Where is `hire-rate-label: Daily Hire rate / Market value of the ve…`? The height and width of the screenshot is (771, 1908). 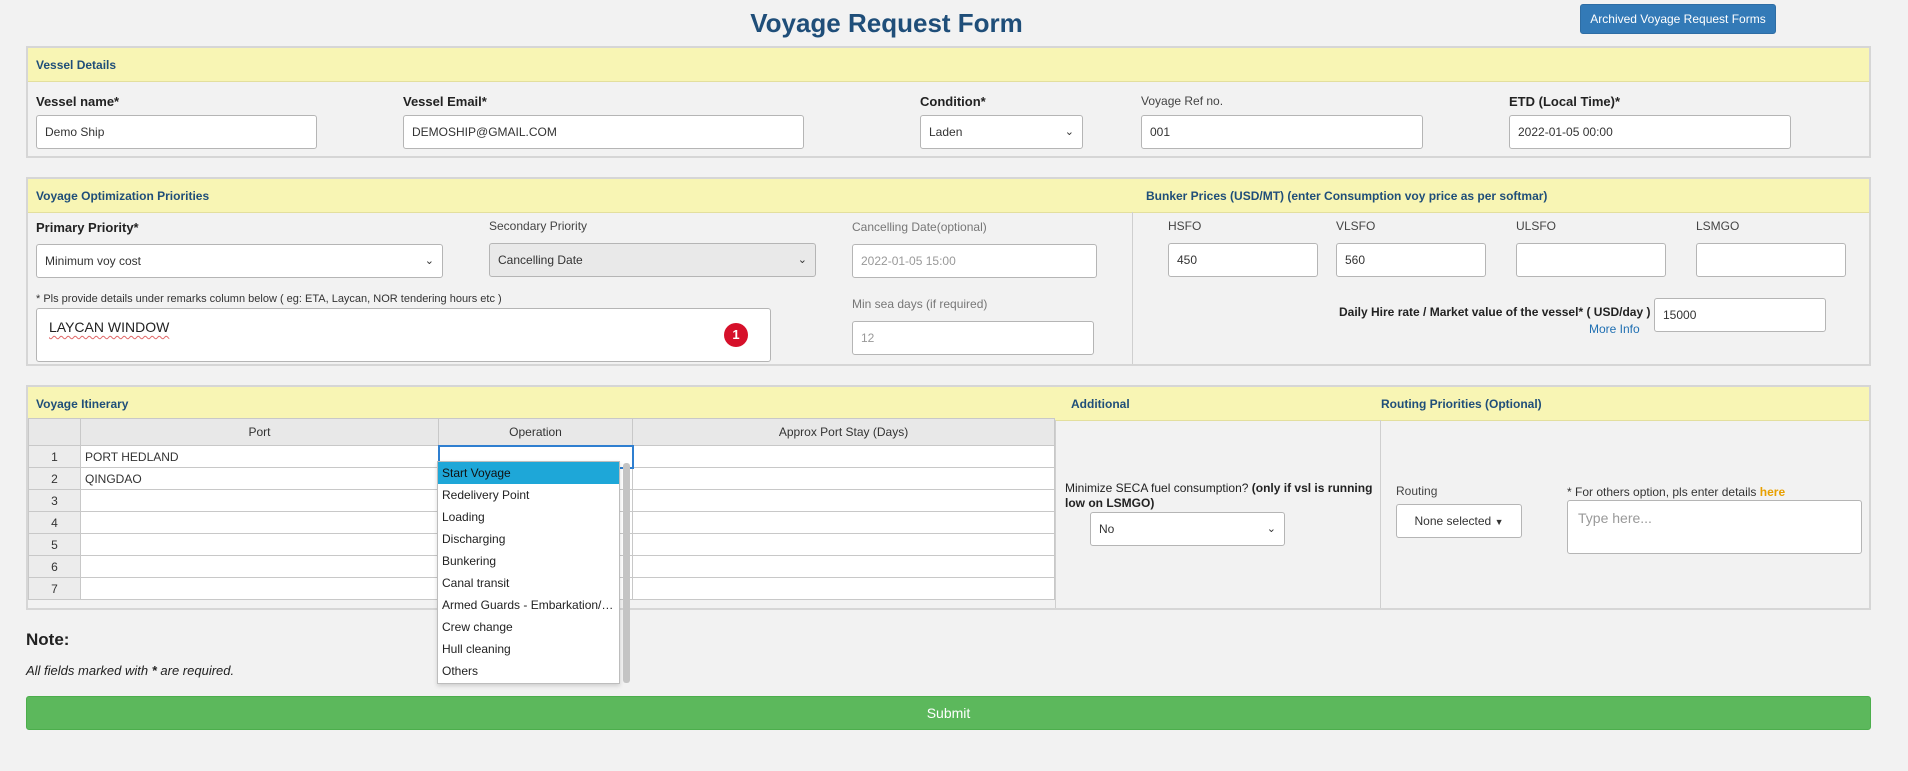
hire-rate-label: Daily Hire rate / Market value of the ve… is located at coordinates (1495, 312).